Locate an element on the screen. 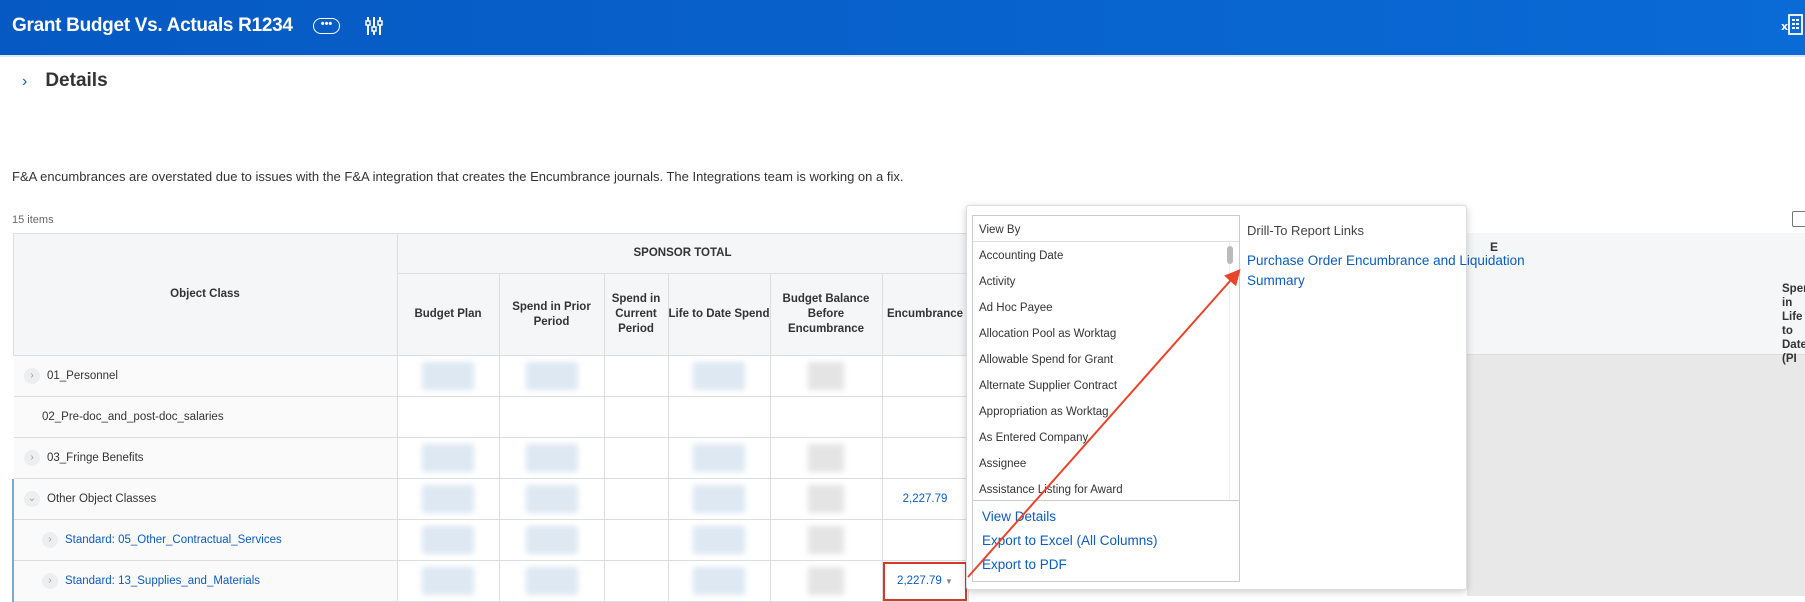  table-row: 02_Pre-doc_and_post-doc_salaries is located at coordinates (491, 417).